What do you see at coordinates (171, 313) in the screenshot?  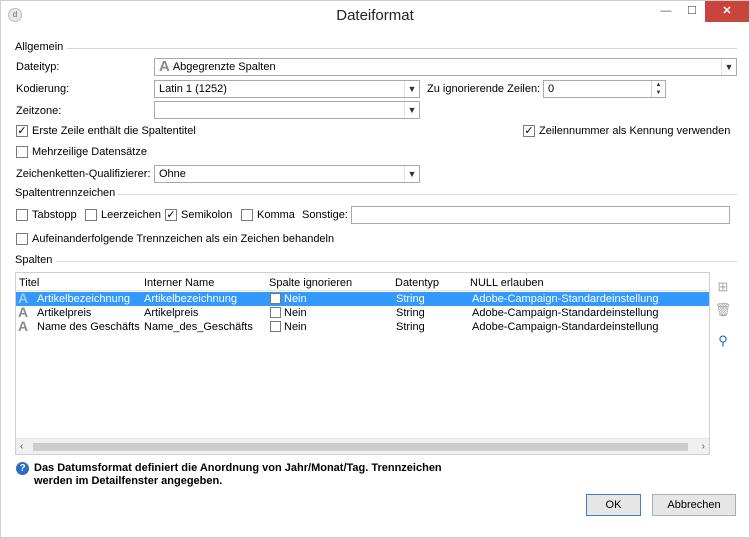 I see `row-internal-name: Artikelpreis` at bounding box center [171, 313].